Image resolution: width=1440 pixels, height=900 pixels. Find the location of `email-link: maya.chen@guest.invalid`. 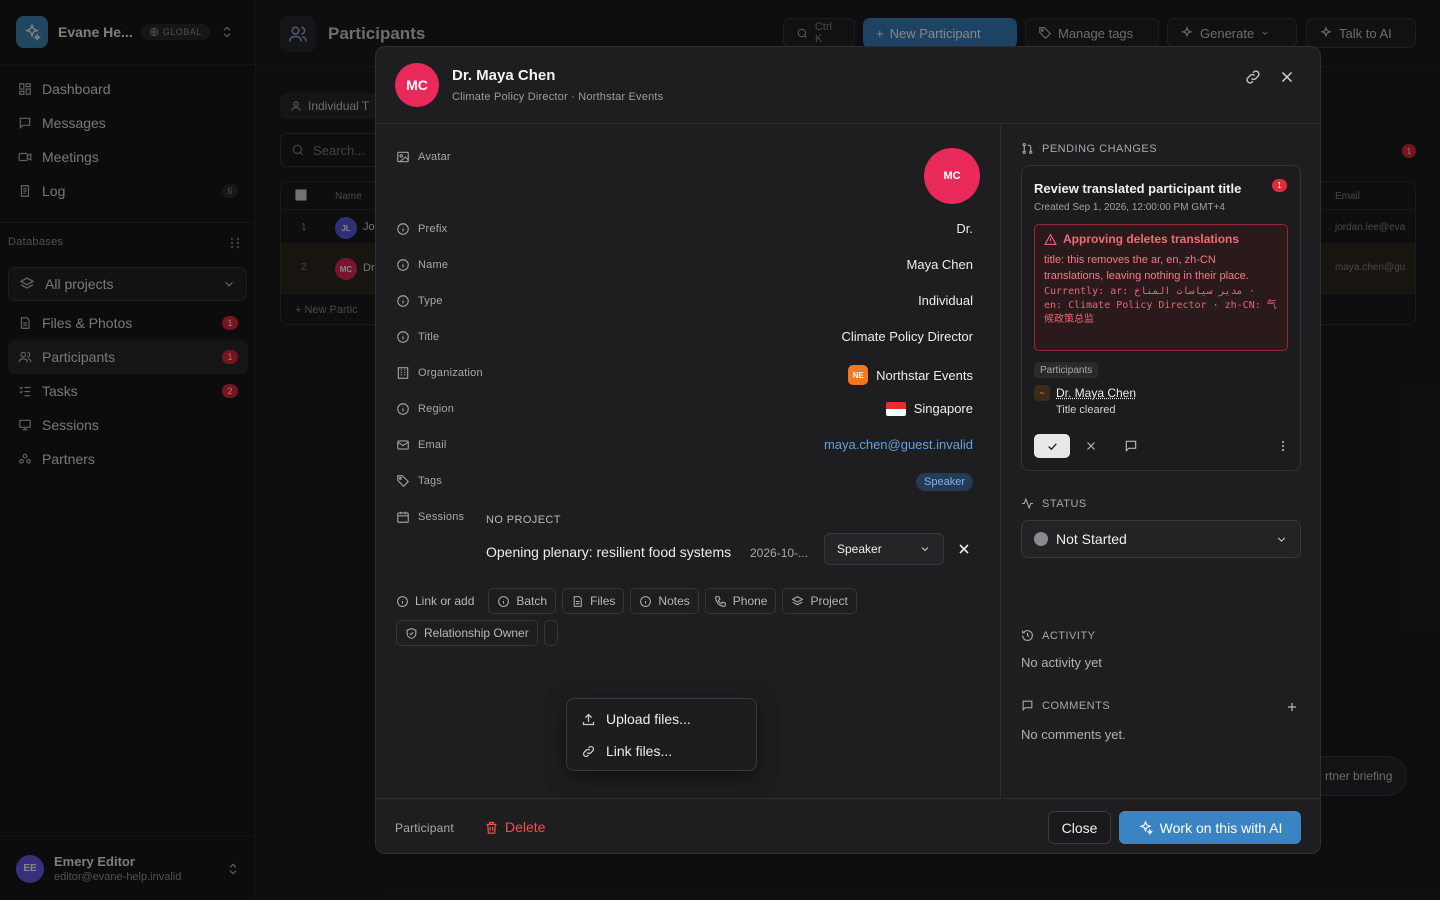

email-link: maya.chen@guest.invalid is located at coordinates (898, 444).